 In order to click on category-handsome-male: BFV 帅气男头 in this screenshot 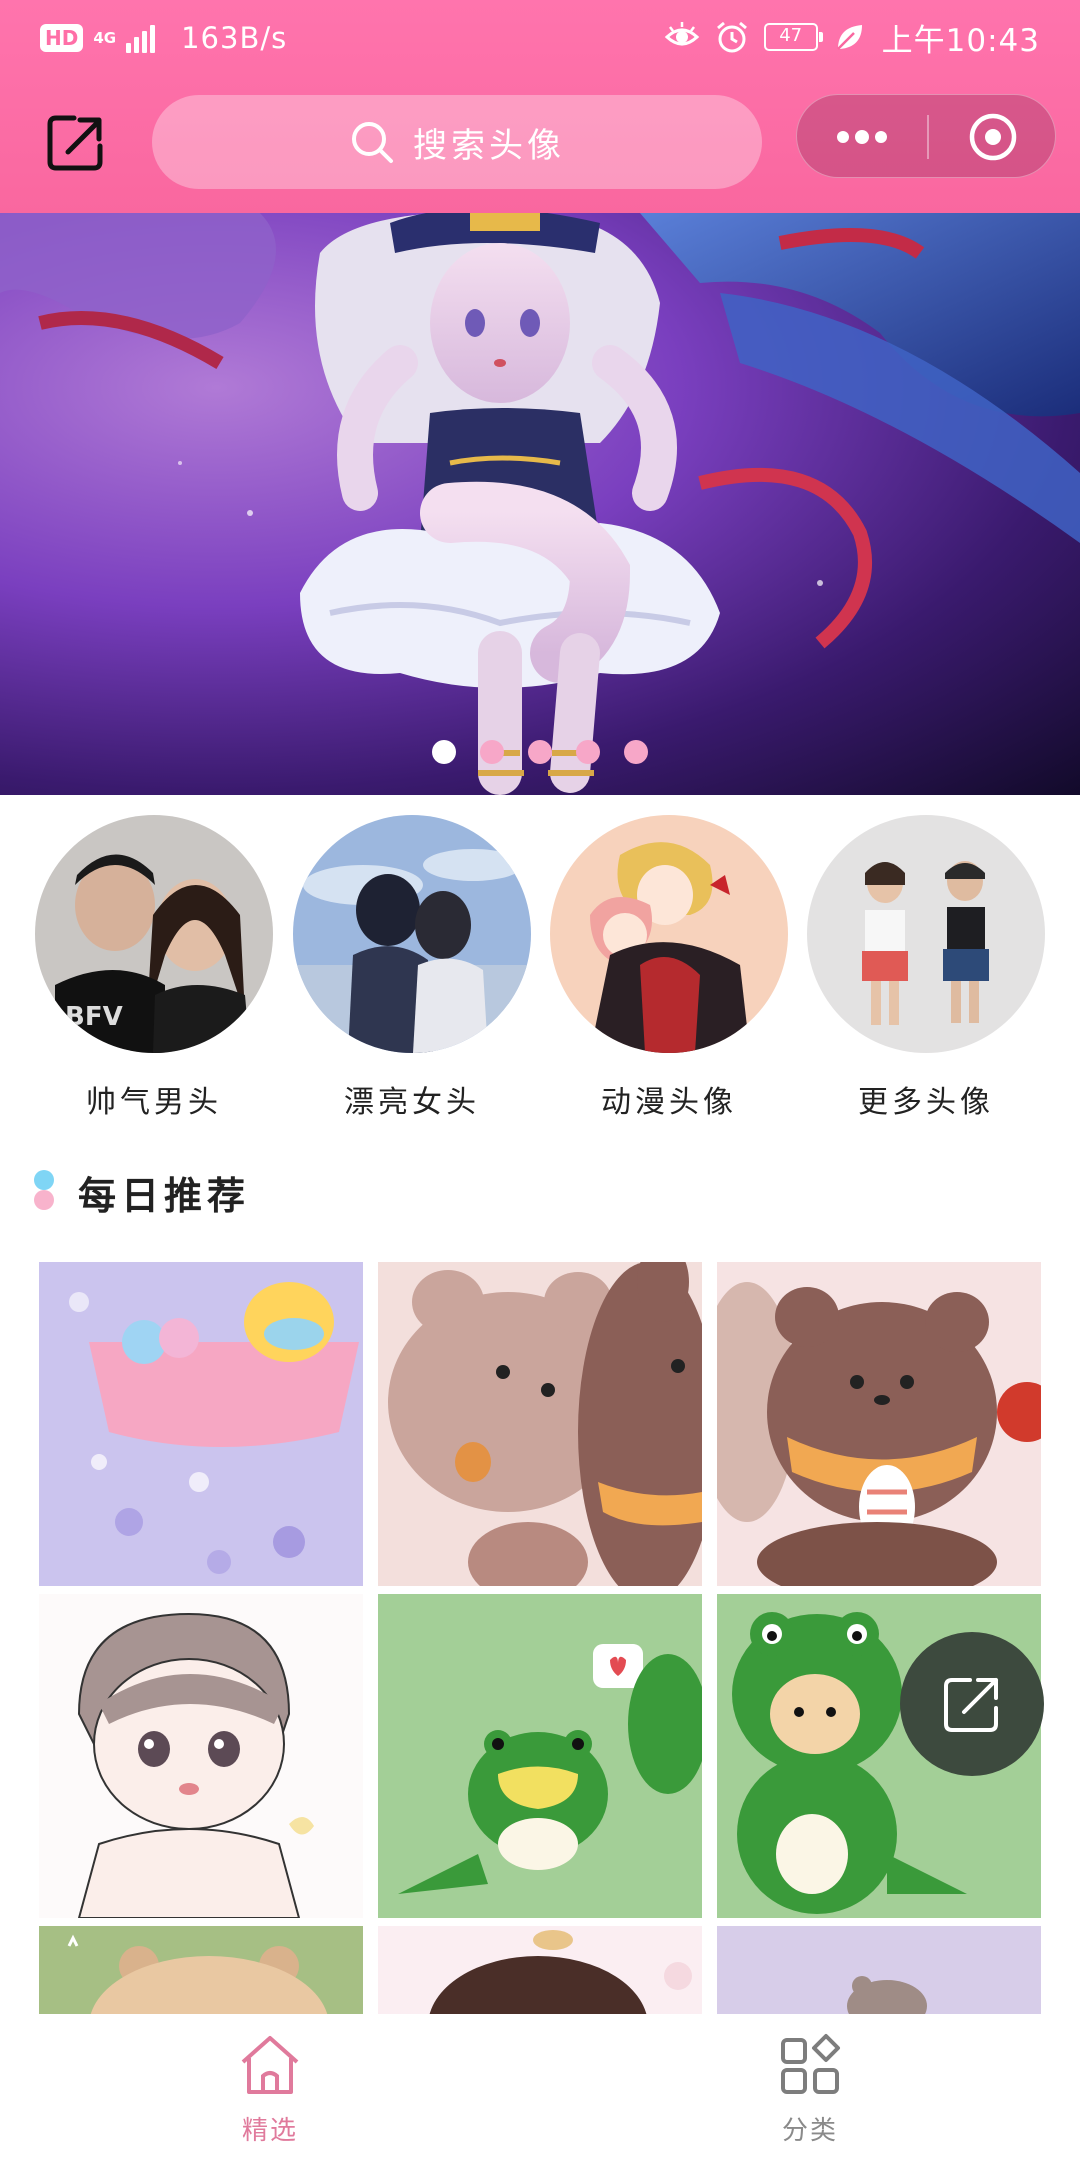, I will do `click(154, 968)`.